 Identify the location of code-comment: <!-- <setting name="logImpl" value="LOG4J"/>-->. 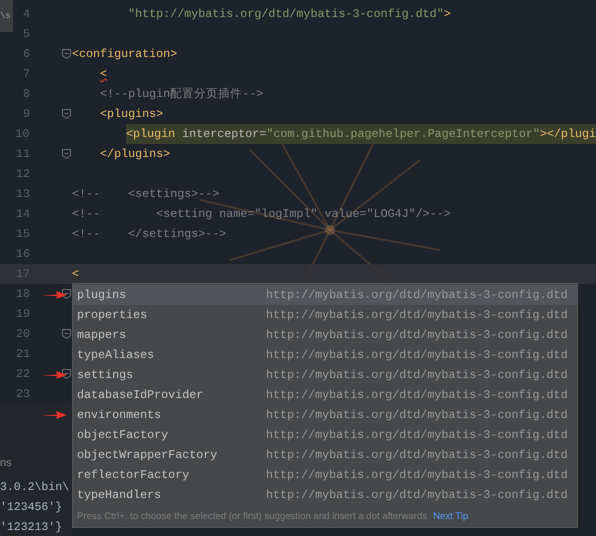
(261, 214).